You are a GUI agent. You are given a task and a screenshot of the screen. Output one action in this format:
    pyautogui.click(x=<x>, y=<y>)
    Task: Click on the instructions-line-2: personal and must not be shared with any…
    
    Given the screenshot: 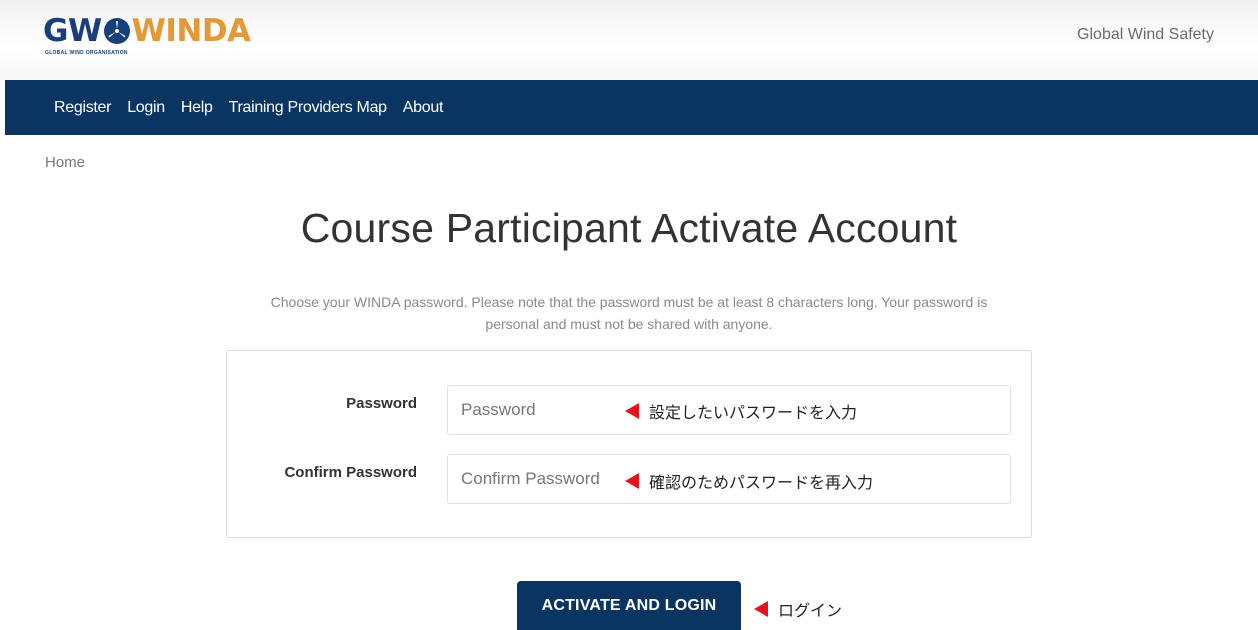 What is the action you would take?
    pyautogui.click(x=629, y=324)
    